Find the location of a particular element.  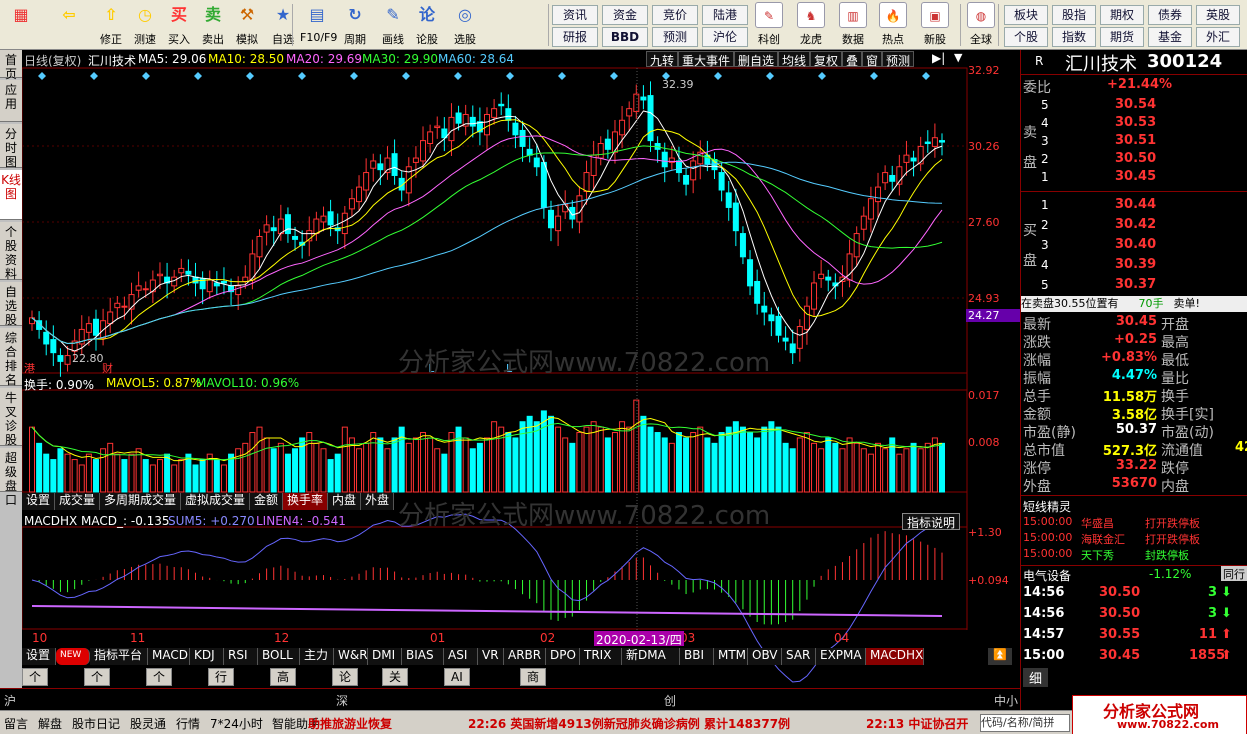

toolbar-right-button: 板块 is located at coordinates (1026, 15).